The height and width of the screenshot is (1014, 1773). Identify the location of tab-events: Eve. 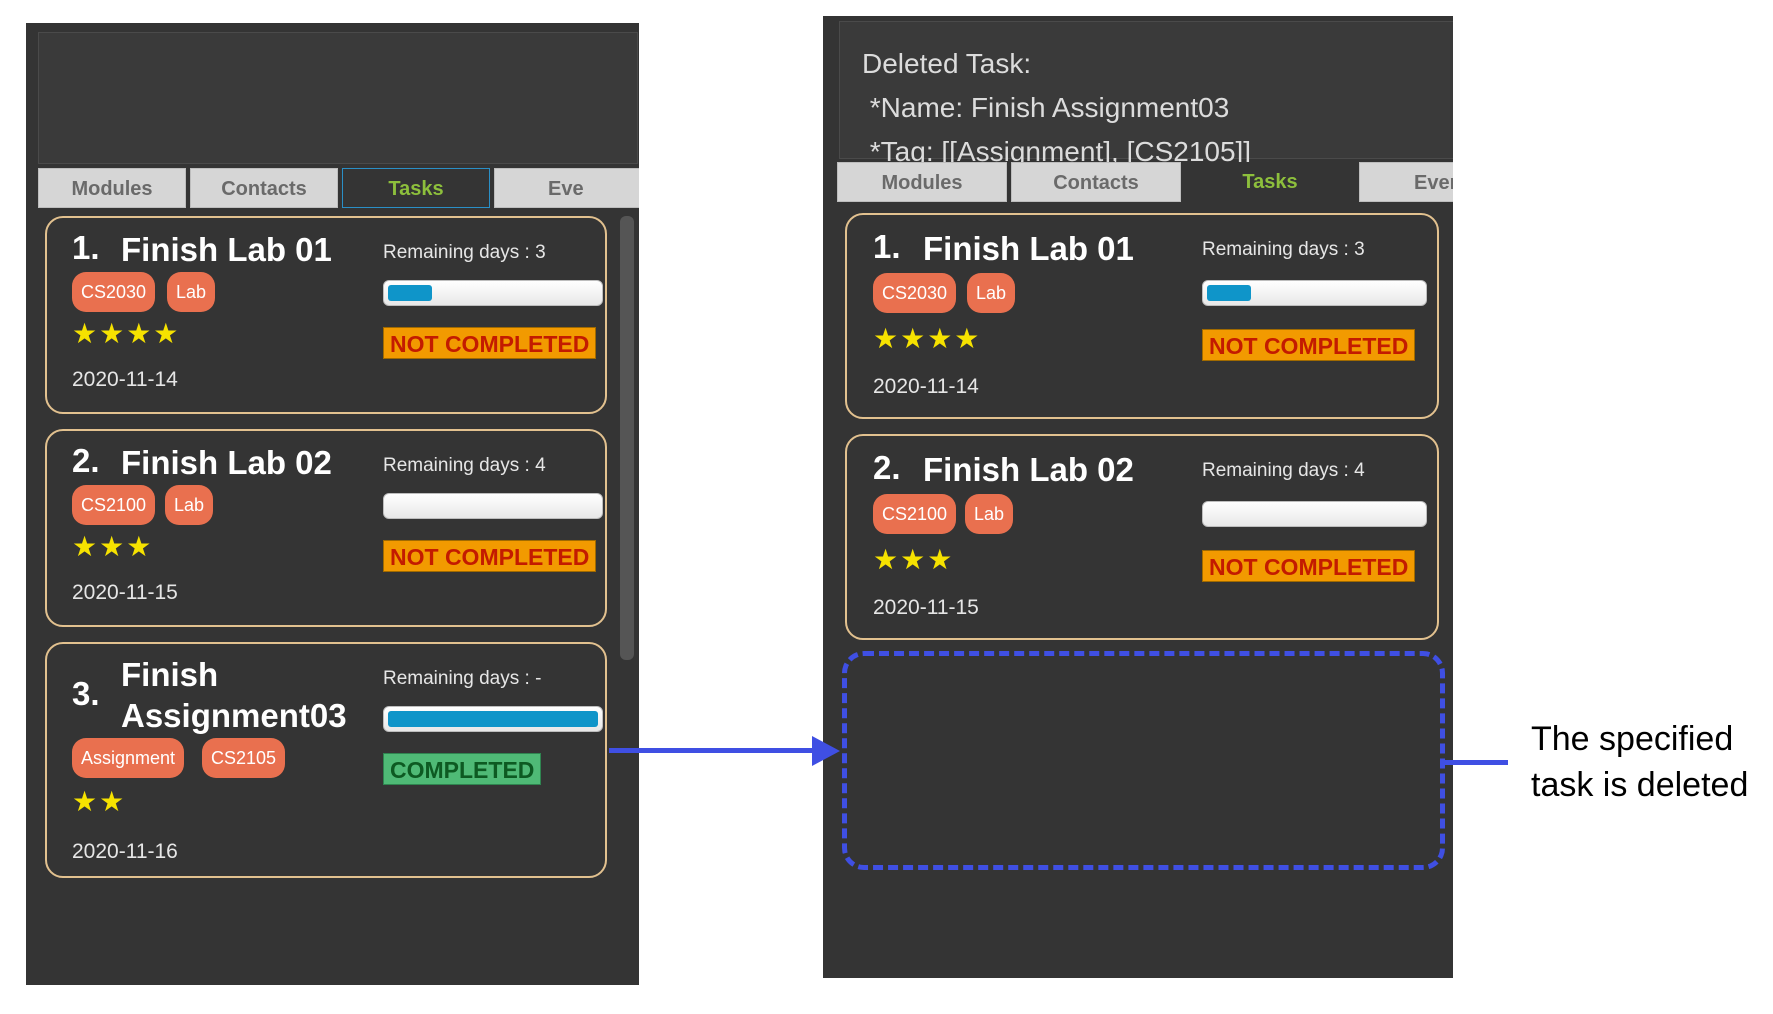
(566, 188).